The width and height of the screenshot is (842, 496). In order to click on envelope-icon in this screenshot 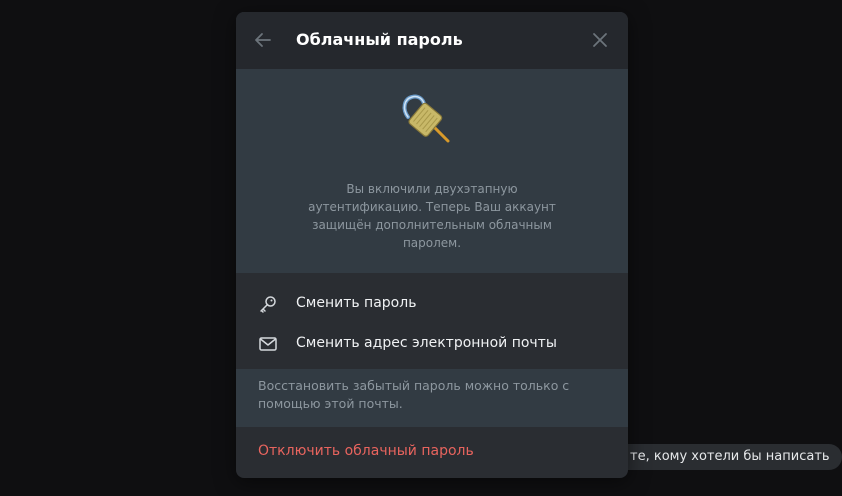, I will do `click(268, 344)`.